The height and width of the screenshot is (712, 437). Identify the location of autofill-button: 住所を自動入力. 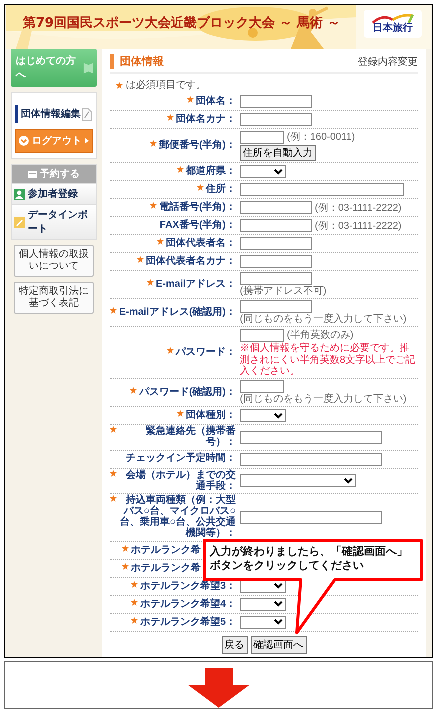
(278, 153).